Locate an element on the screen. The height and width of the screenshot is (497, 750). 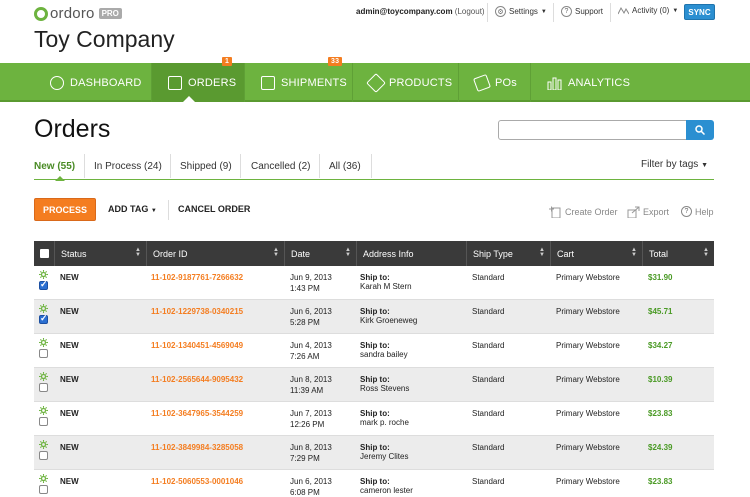
column-order-id: Order ID ▲ ▼ is located at coordinates (215, 253).